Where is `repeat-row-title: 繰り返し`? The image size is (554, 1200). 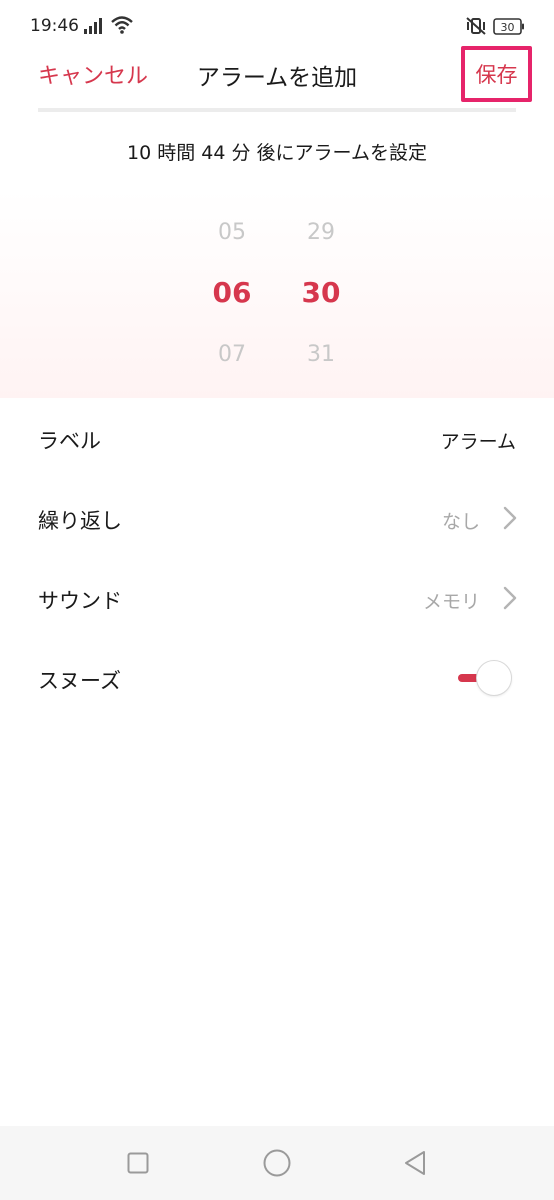
repeat-row-title: 繰り返し is located at coordinates (80, 521).